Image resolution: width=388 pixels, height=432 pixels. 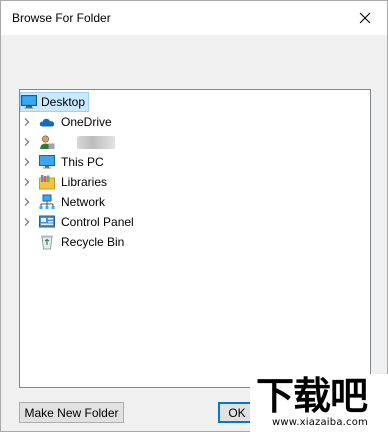 What do you see at coordinates (190, 182) in the screenshot?
I see `tree-item-libraries: Libraries` at bounding box center [190, 182].